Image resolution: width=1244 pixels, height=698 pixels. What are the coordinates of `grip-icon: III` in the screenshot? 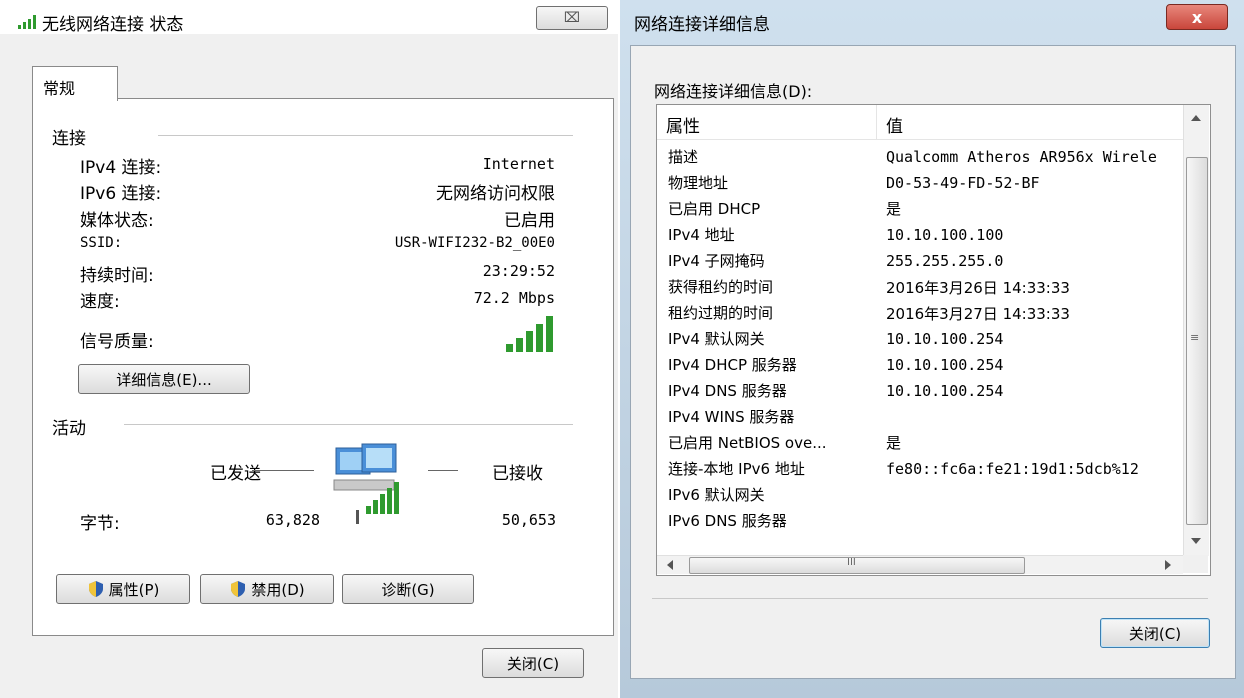 It's located at (851, 562).